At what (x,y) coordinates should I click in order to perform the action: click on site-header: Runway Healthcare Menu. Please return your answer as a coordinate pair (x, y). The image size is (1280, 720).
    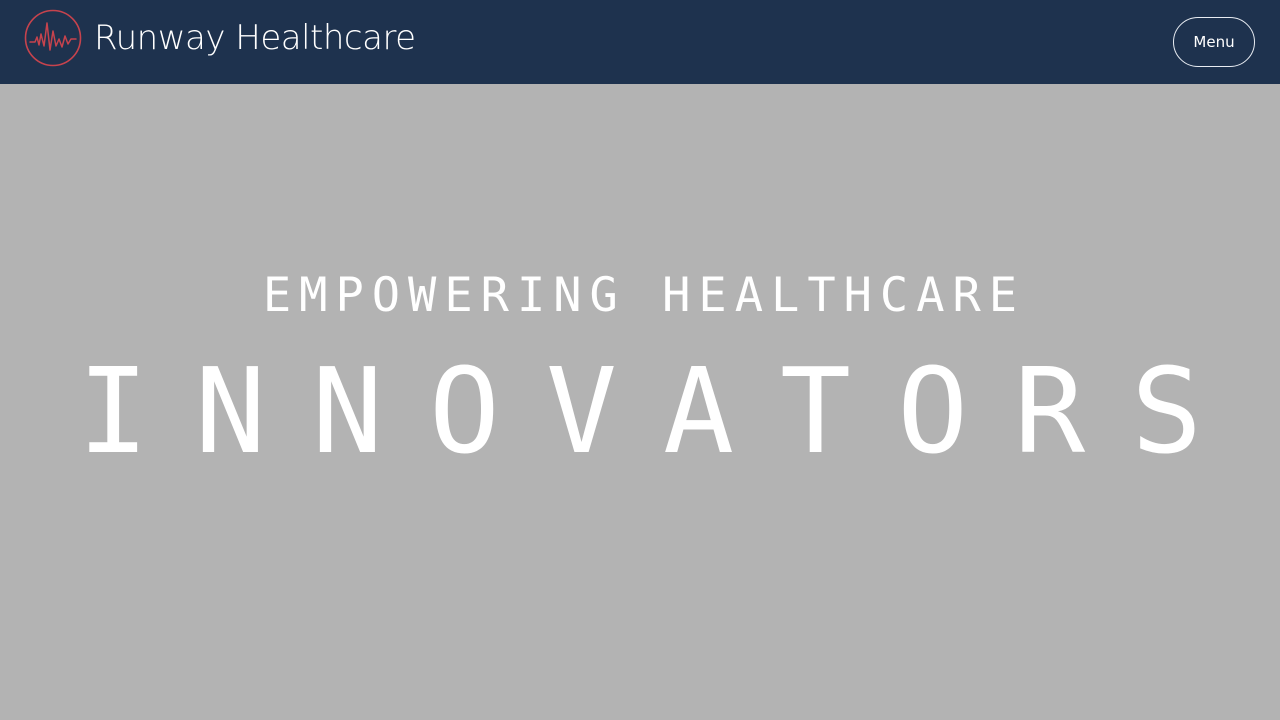
    Looking at the image, I should click on (640, 42).